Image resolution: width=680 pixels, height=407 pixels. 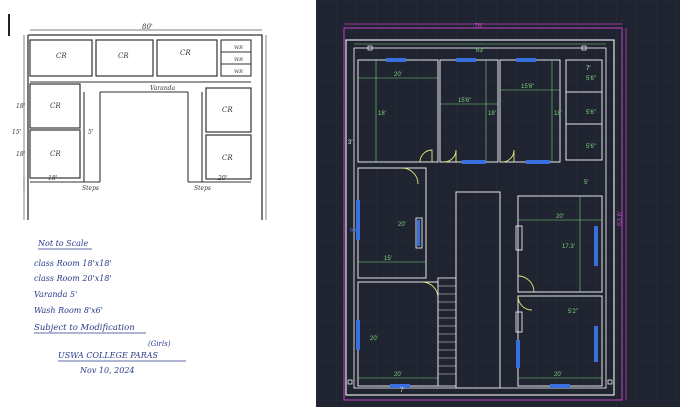 I want to click on sketch-dim-5: 5', so click(x=91, y=132).